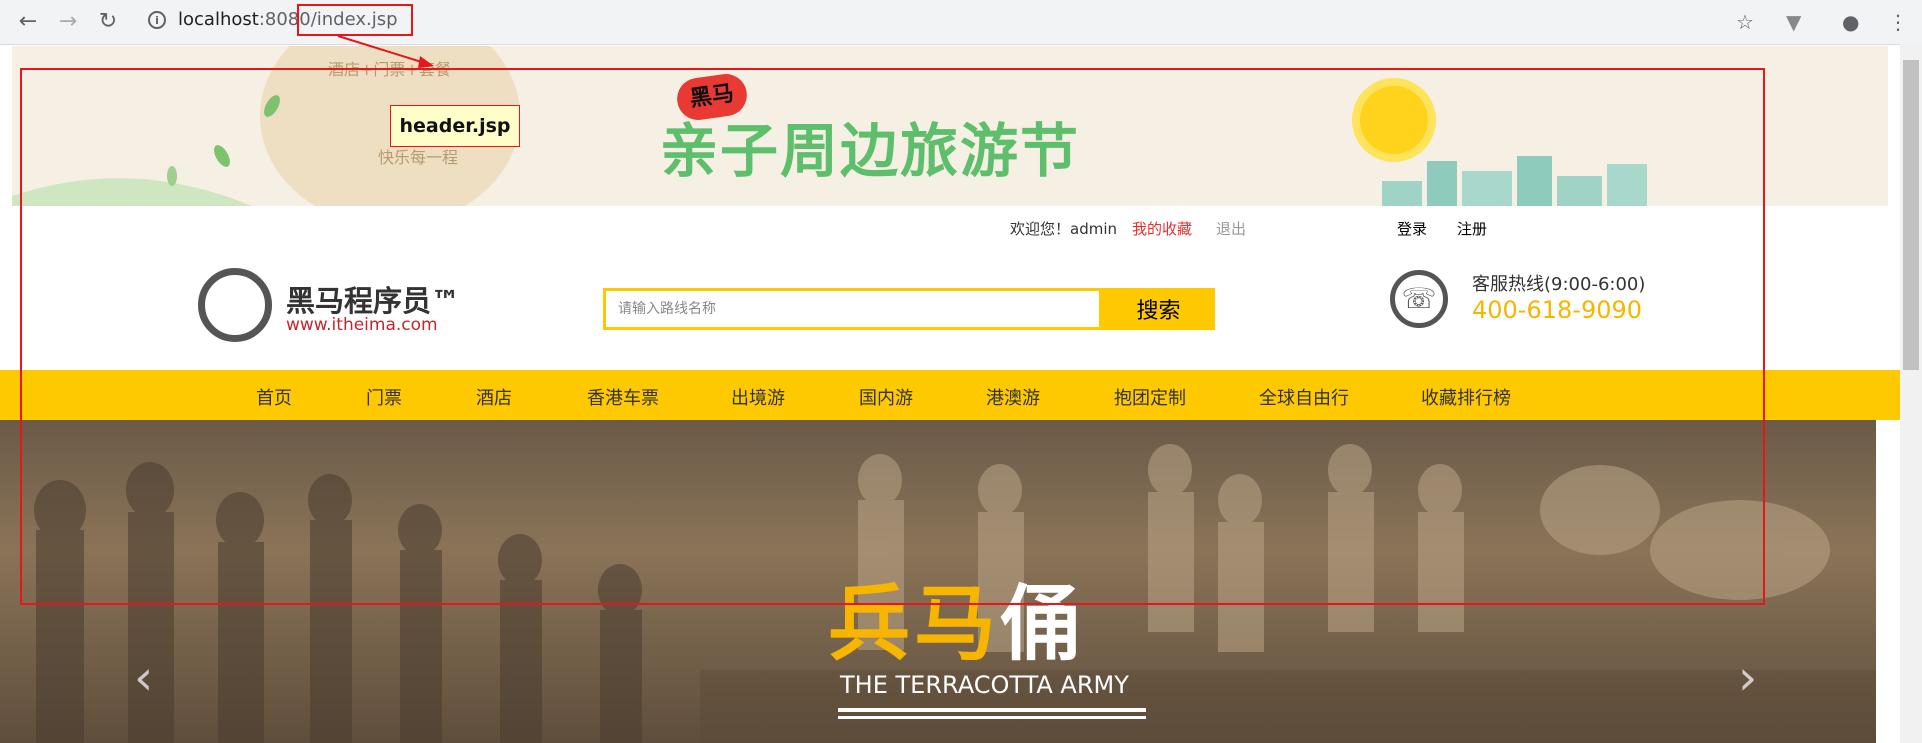 The image size is (1922, 743). Describe the element at coordinates (1850, 22) in the screenshot. I see `account-icon: ●` at that location.